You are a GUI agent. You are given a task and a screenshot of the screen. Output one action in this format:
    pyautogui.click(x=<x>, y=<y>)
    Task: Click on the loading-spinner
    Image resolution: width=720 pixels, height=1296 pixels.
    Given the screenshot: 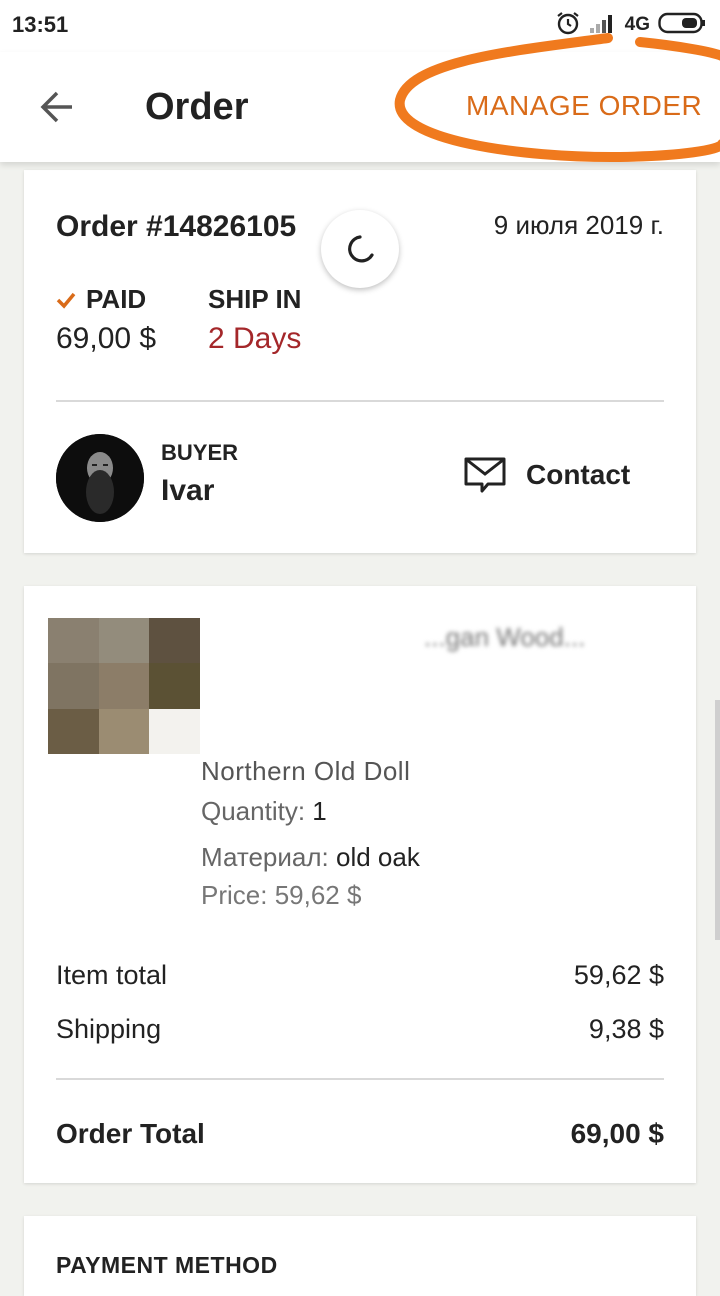 What is the action you would take?
    pyautogui.click(x=360, y=249)
    